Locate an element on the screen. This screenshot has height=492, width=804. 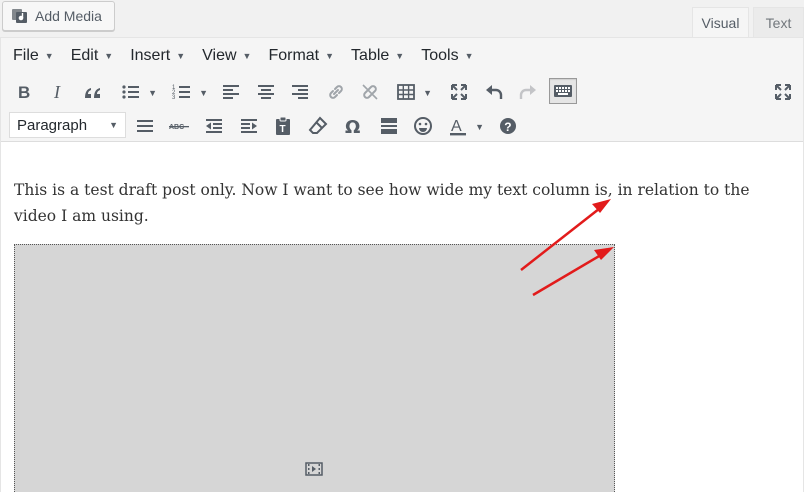
svg-text: I is located at coordinates (57, 92).